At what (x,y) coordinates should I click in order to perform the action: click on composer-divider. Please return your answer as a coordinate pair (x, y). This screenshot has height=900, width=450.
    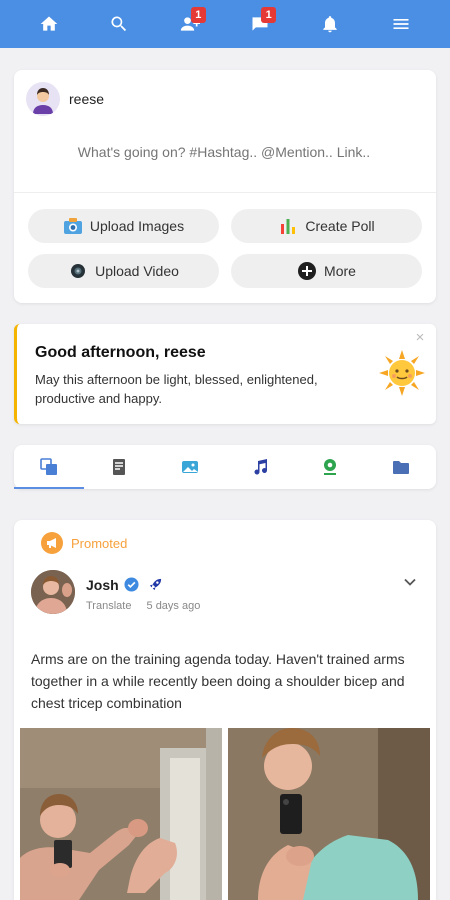
    Looking at the image, I should click on (225, 192).